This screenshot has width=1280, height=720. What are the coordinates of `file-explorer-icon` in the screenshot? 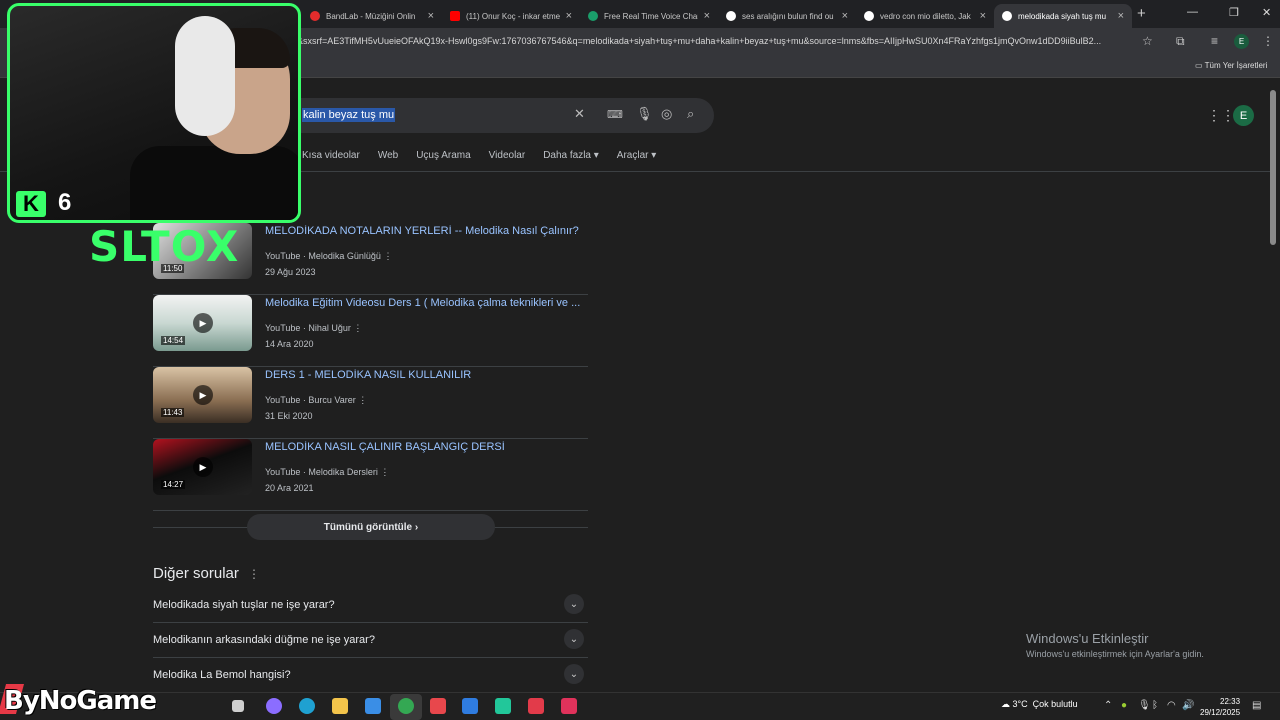 It's located at (340, 706).